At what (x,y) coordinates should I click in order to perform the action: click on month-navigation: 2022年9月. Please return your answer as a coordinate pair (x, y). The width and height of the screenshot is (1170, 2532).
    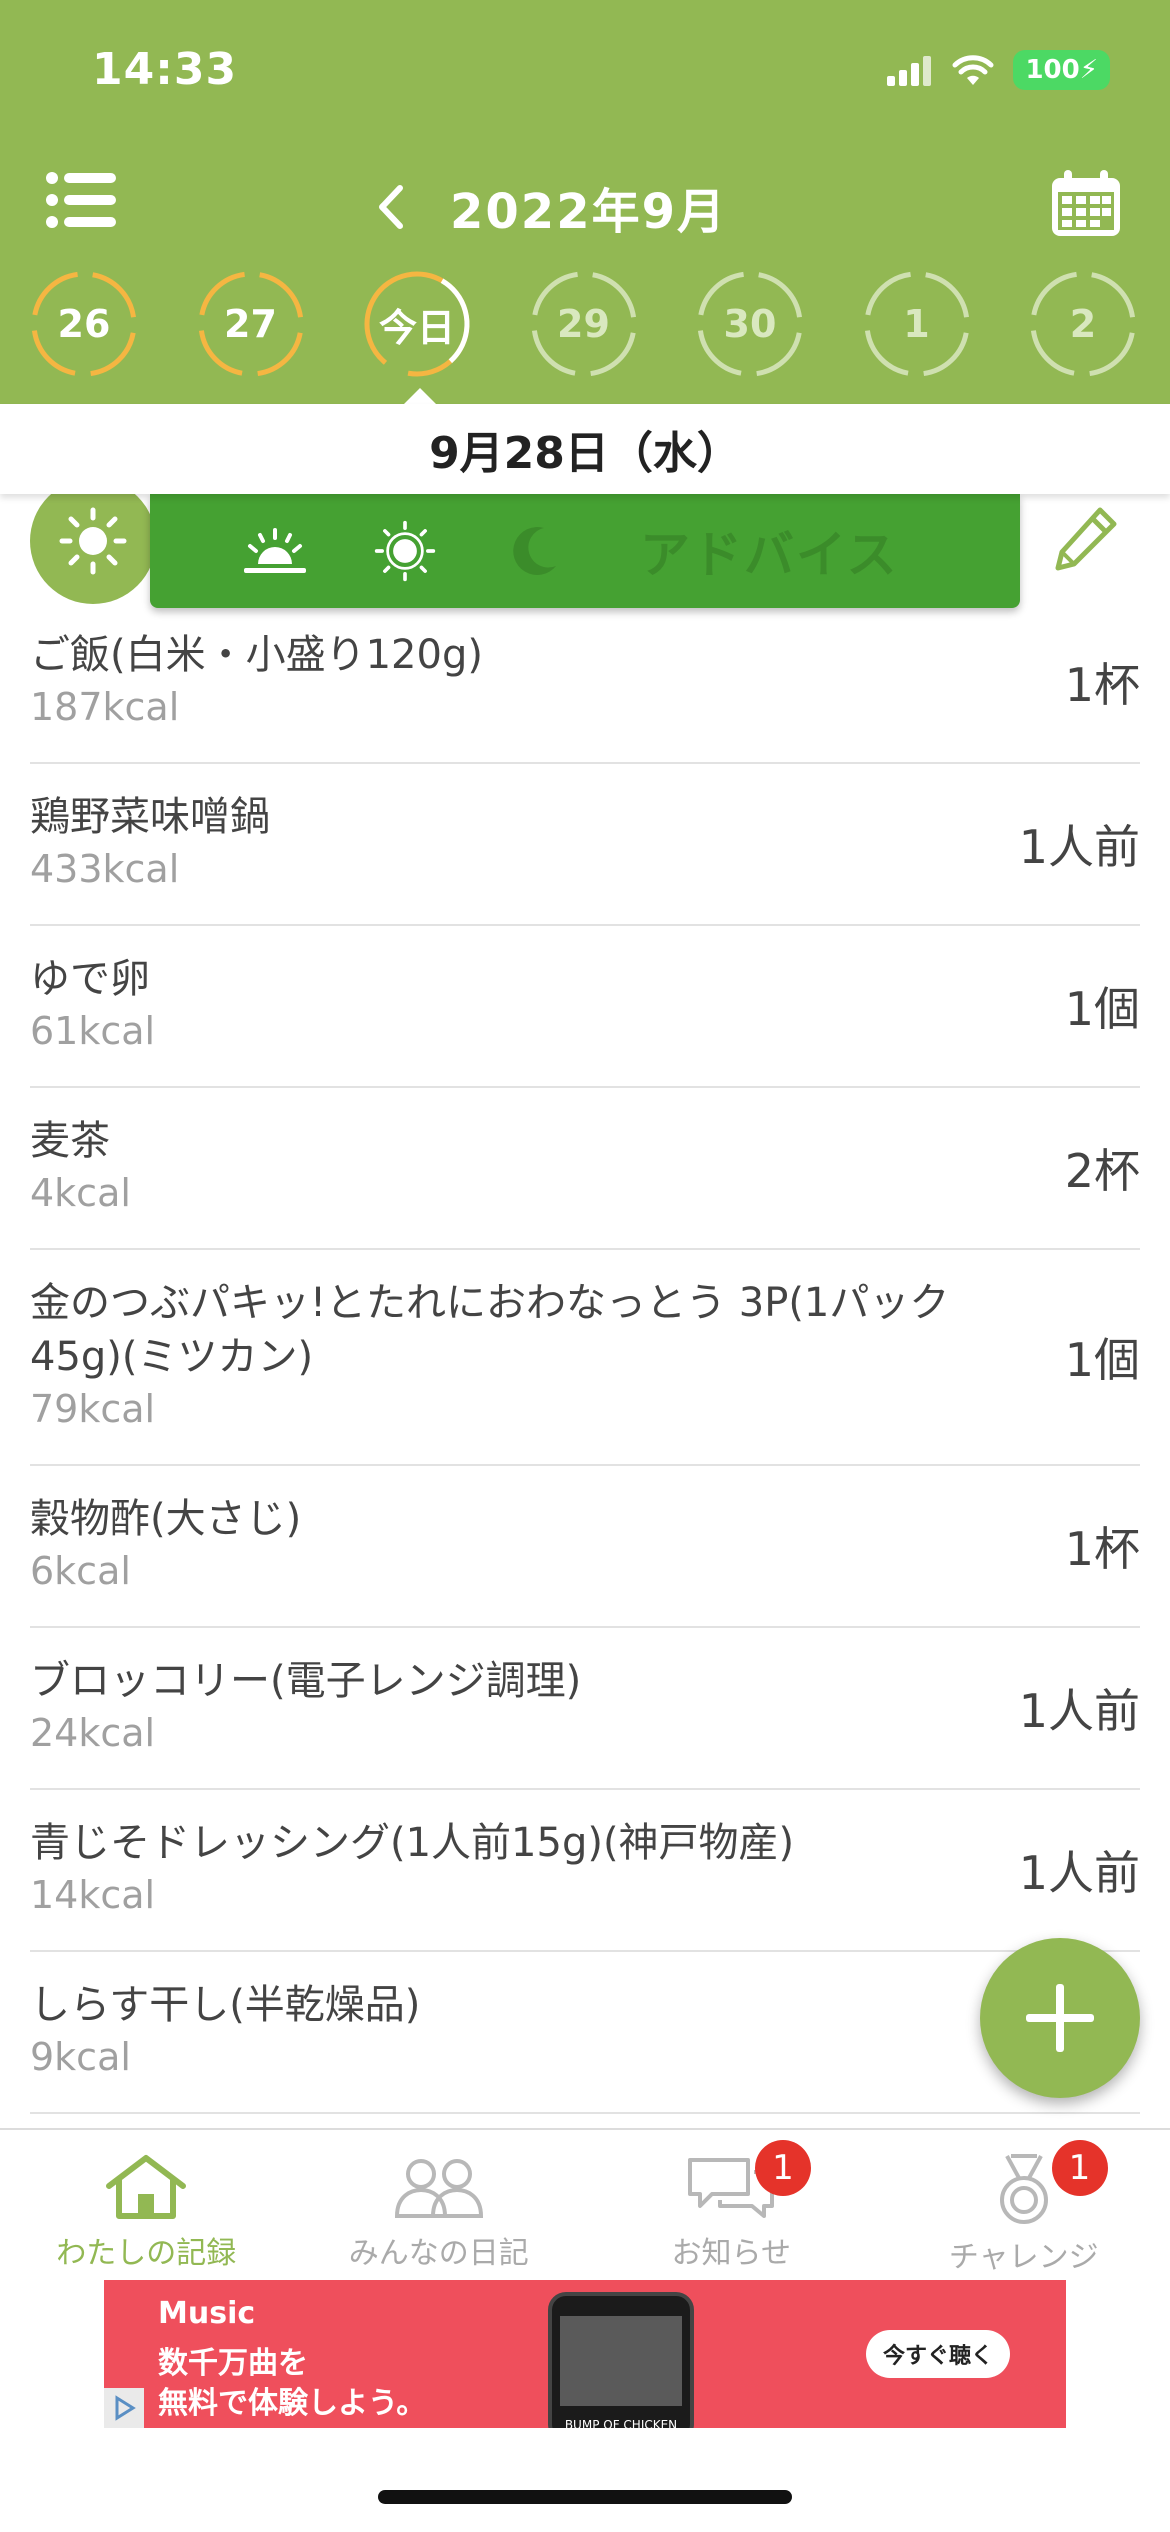
    Looking at the image, I should click on (548, 207).